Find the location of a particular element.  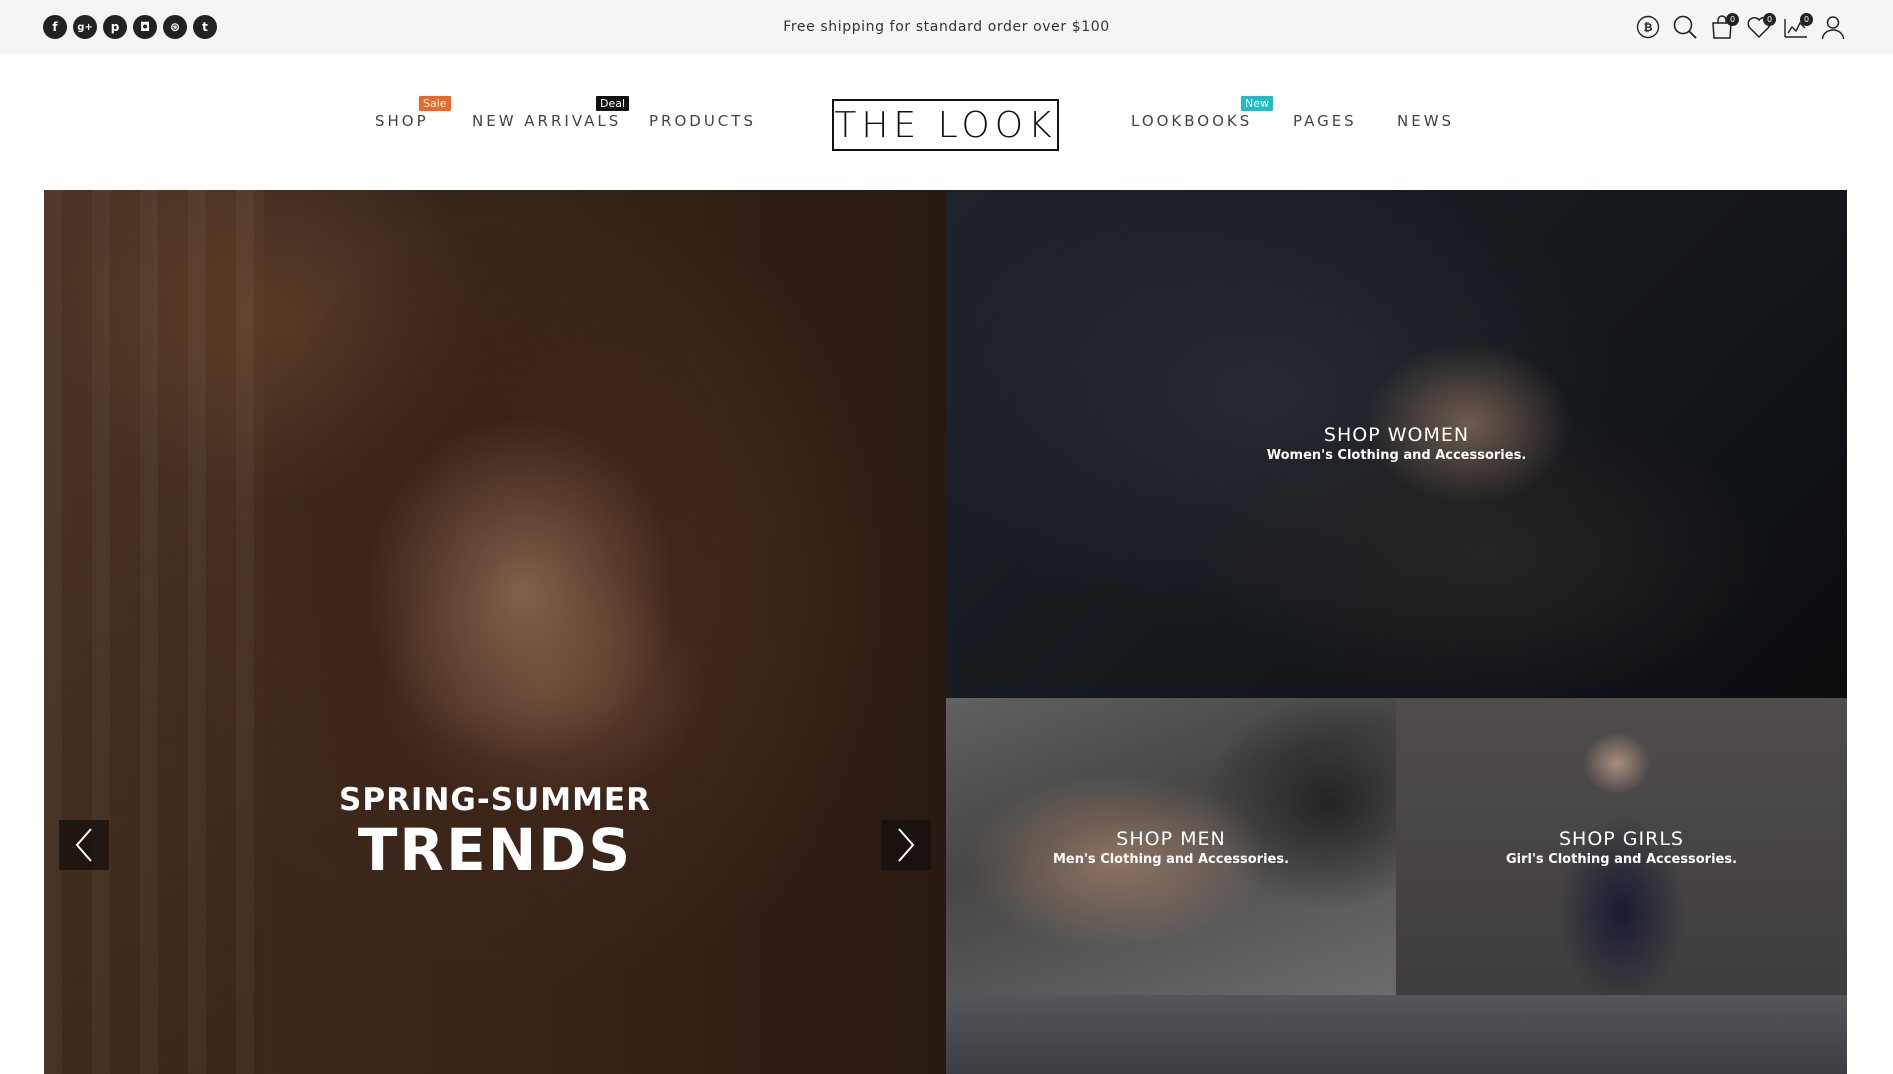

nav-lookbooks: LOOKBOOKS is located at coordinates (1191, 121).